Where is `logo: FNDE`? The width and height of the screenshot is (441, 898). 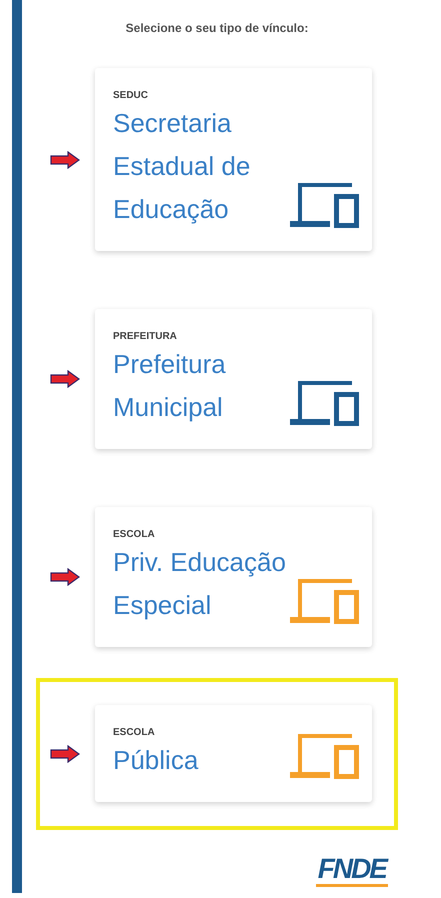 logo: FNDE is located at coordinates (352, 870).